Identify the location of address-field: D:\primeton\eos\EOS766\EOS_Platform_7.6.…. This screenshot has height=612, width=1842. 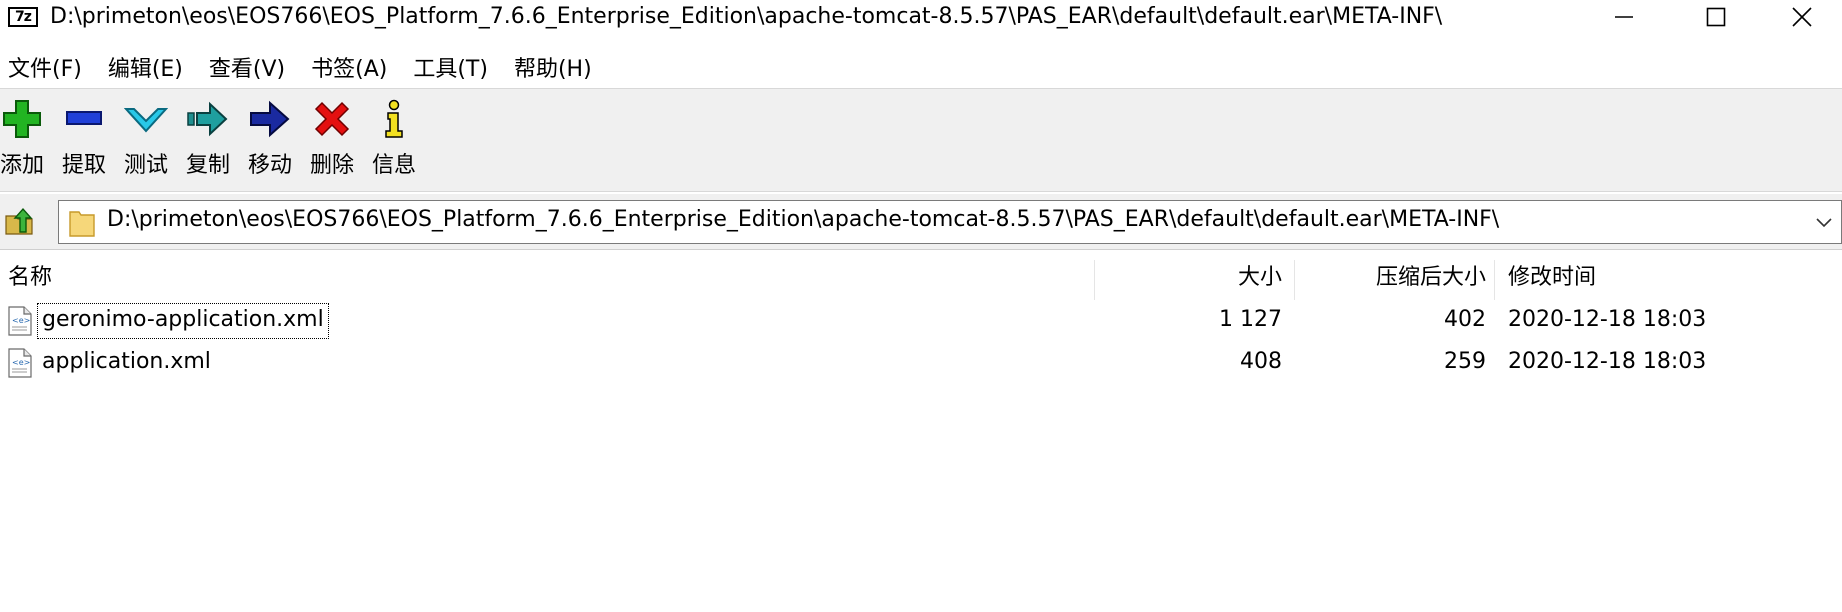
(950, 222).